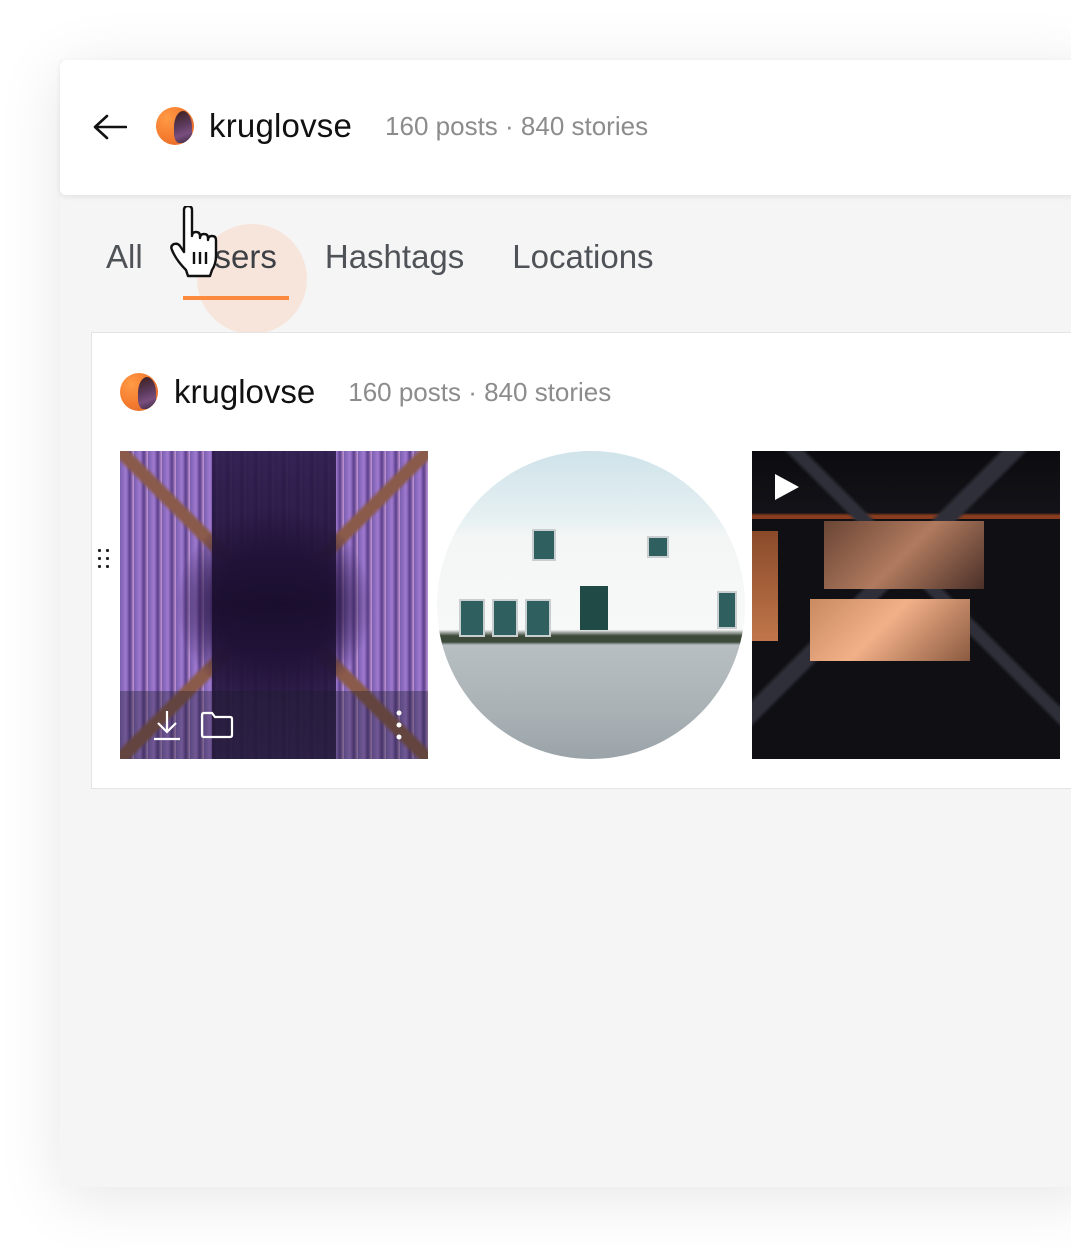 This screenshot has width=1071, height=1248. I want to click on card-username: kruglovse, so click(245, 391).